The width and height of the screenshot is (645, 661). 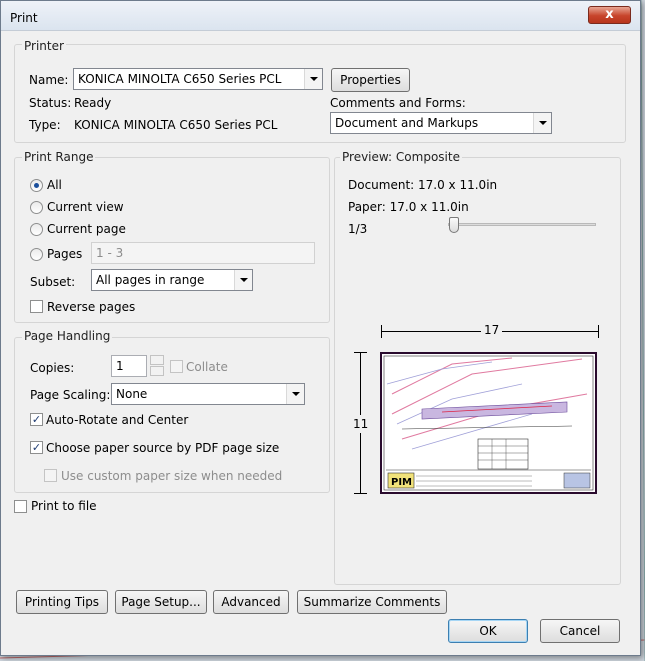 I want to click on all-label: All, so click(x=54, y=185).